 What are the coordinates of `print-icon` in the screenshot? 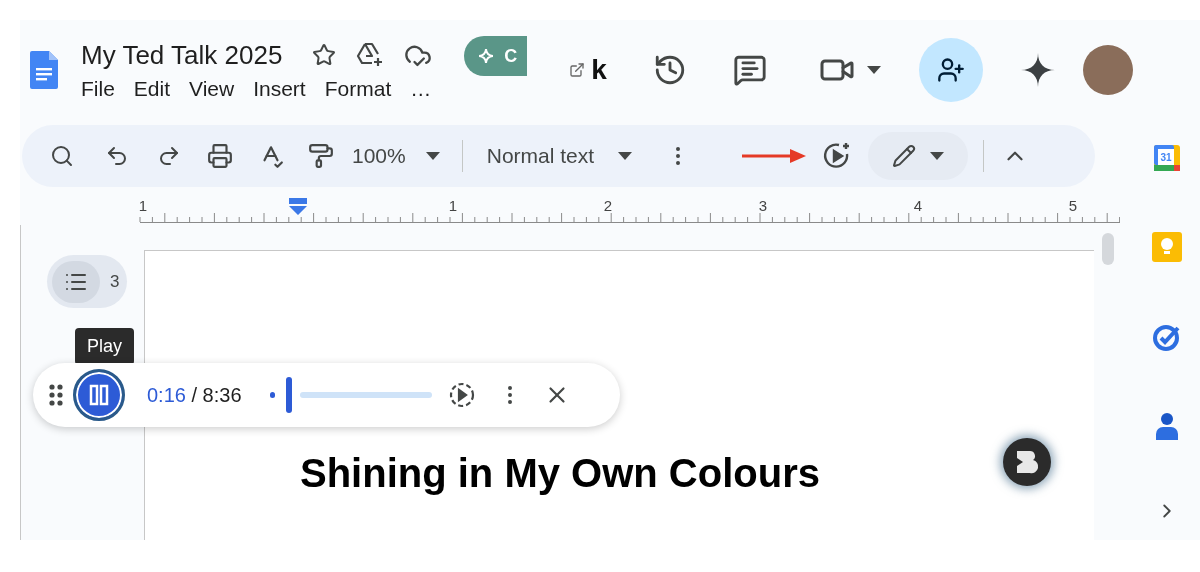 It's located at (220, 156).